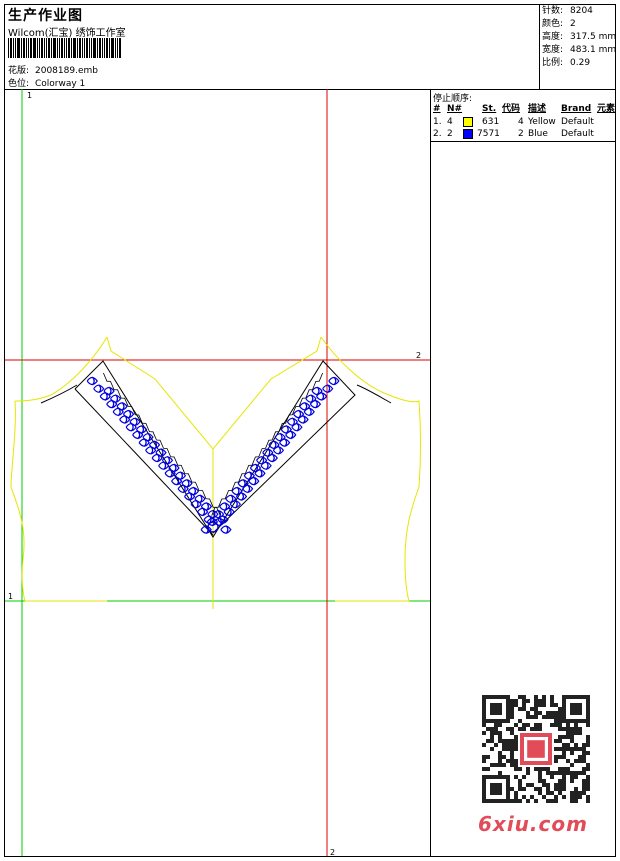 Image resolution: width=620 pixels, height=861 pixels. I want to click on design-file-value: 2008189.emb, so click(66, 71).